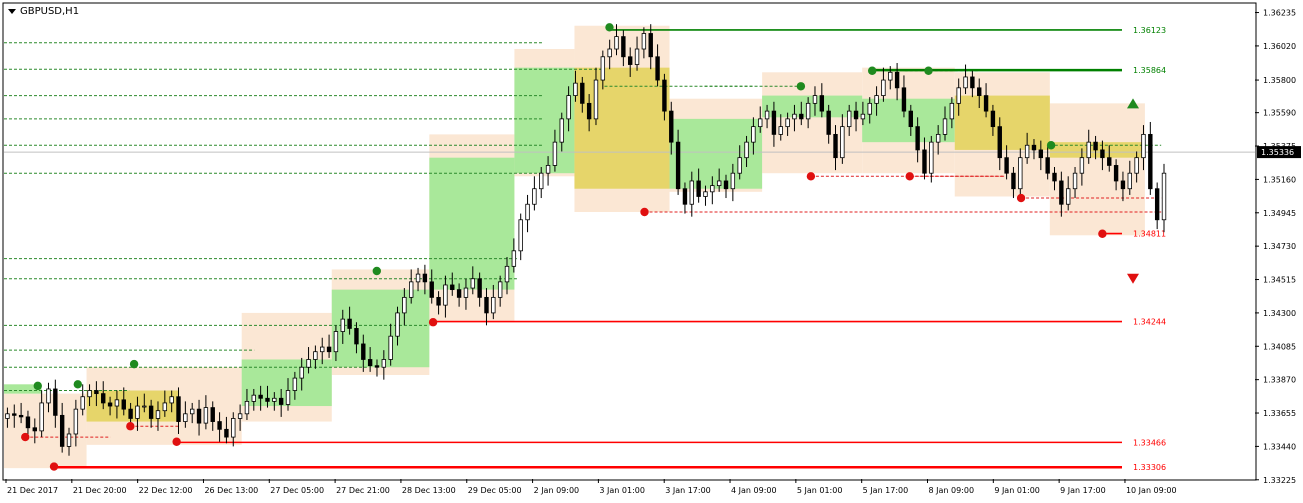 The width and height of the screenshot is (1303, 503). Describe the element at coordinates (100, 490) in the screenshot. I see `x-tick-label: 21 Dec 20:00` at that location.